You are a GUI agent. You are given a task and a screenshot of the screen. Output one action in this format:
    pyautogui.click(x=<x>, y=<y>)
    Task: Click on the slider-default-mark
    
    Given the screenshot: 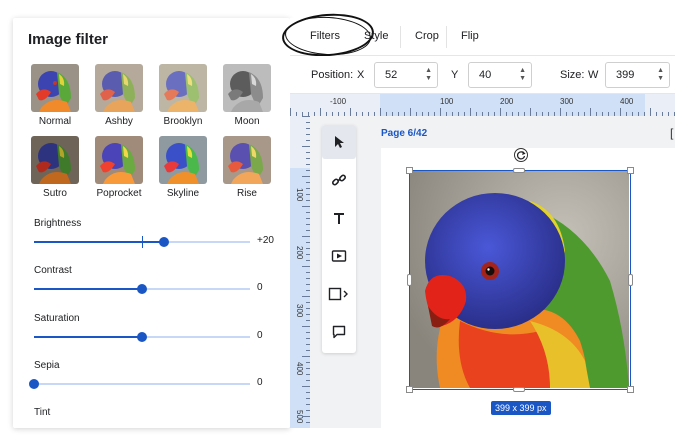 What is the action you would take?
    pyautogui.click(x=142, y=242)
    